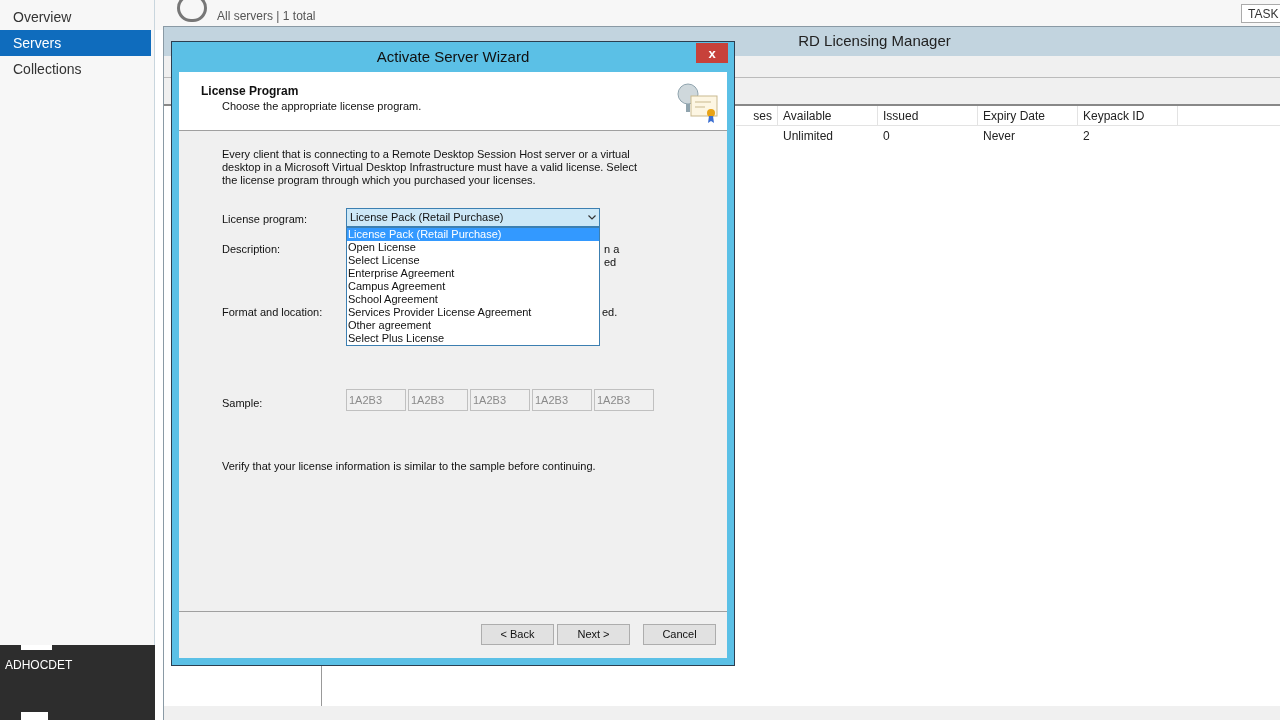 This screenshot has height=720, width=1280. I want to click on next-button: Next >, so click(593, 634).